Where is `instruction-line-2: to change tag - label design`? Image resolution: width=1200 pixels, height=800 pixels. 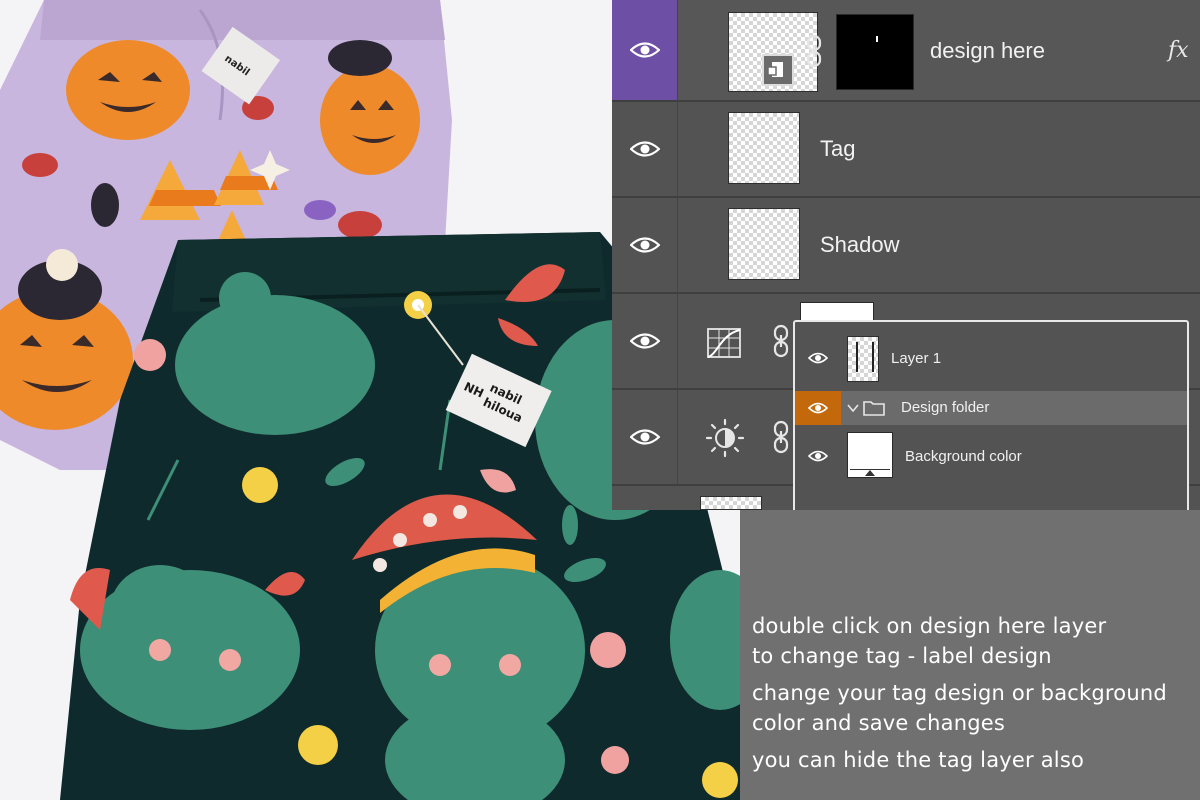 instruction-line-2: to change tag - label design is located at coordinates (902, 656).